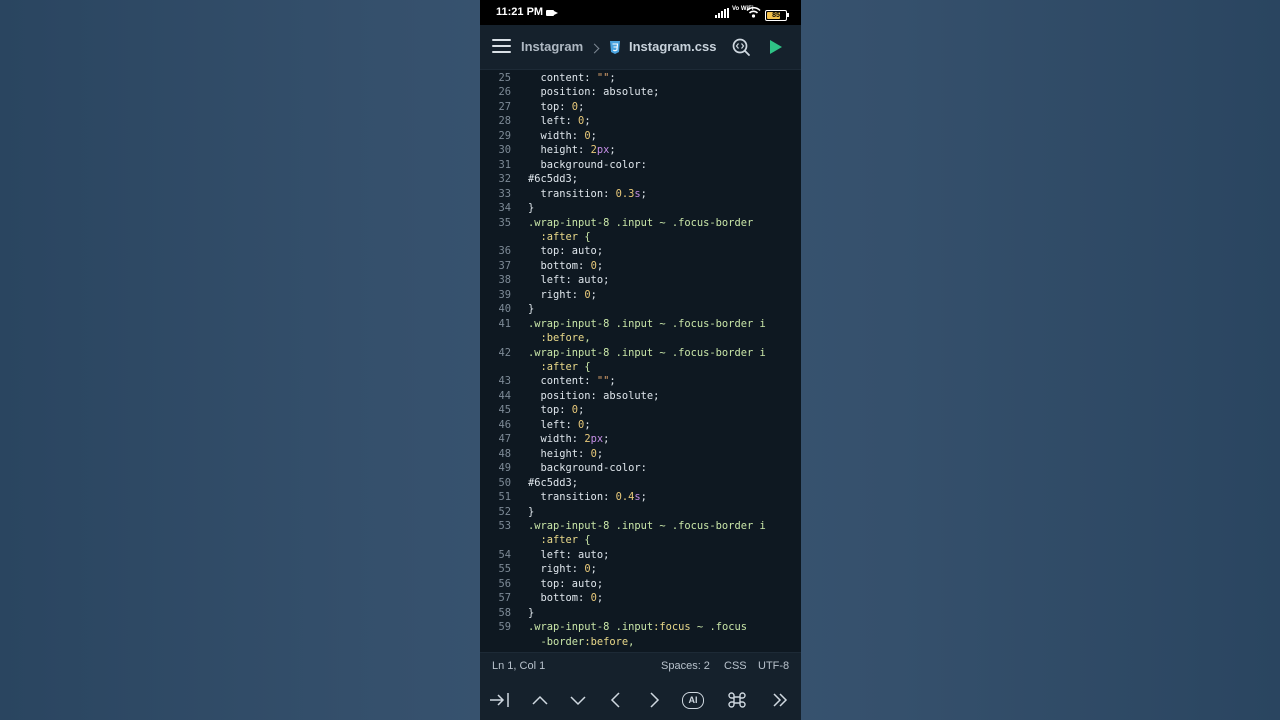  I want to click on code-line: 53 .wrap-input-8 .input ~ .focus-border i, so click(640, 526).